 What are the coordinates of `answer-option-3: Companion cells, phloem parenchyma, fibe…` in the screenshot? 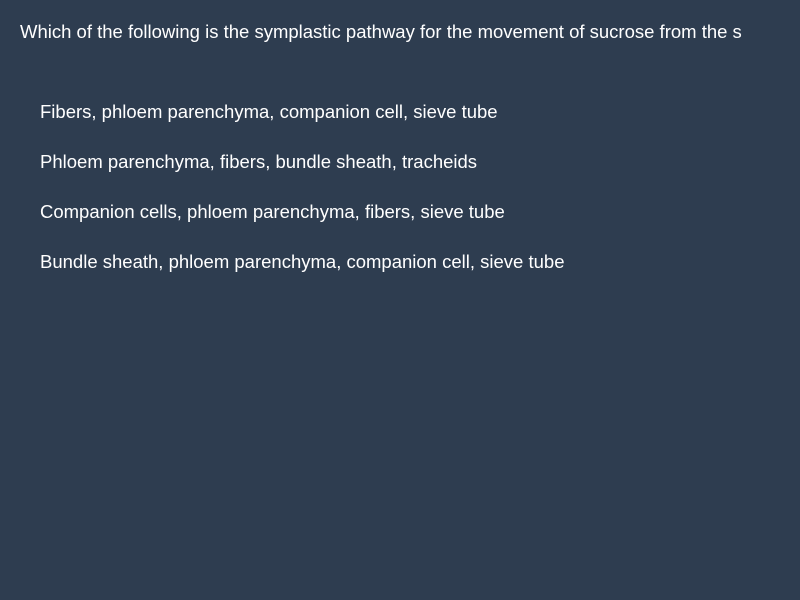 It's located at (302, 212).